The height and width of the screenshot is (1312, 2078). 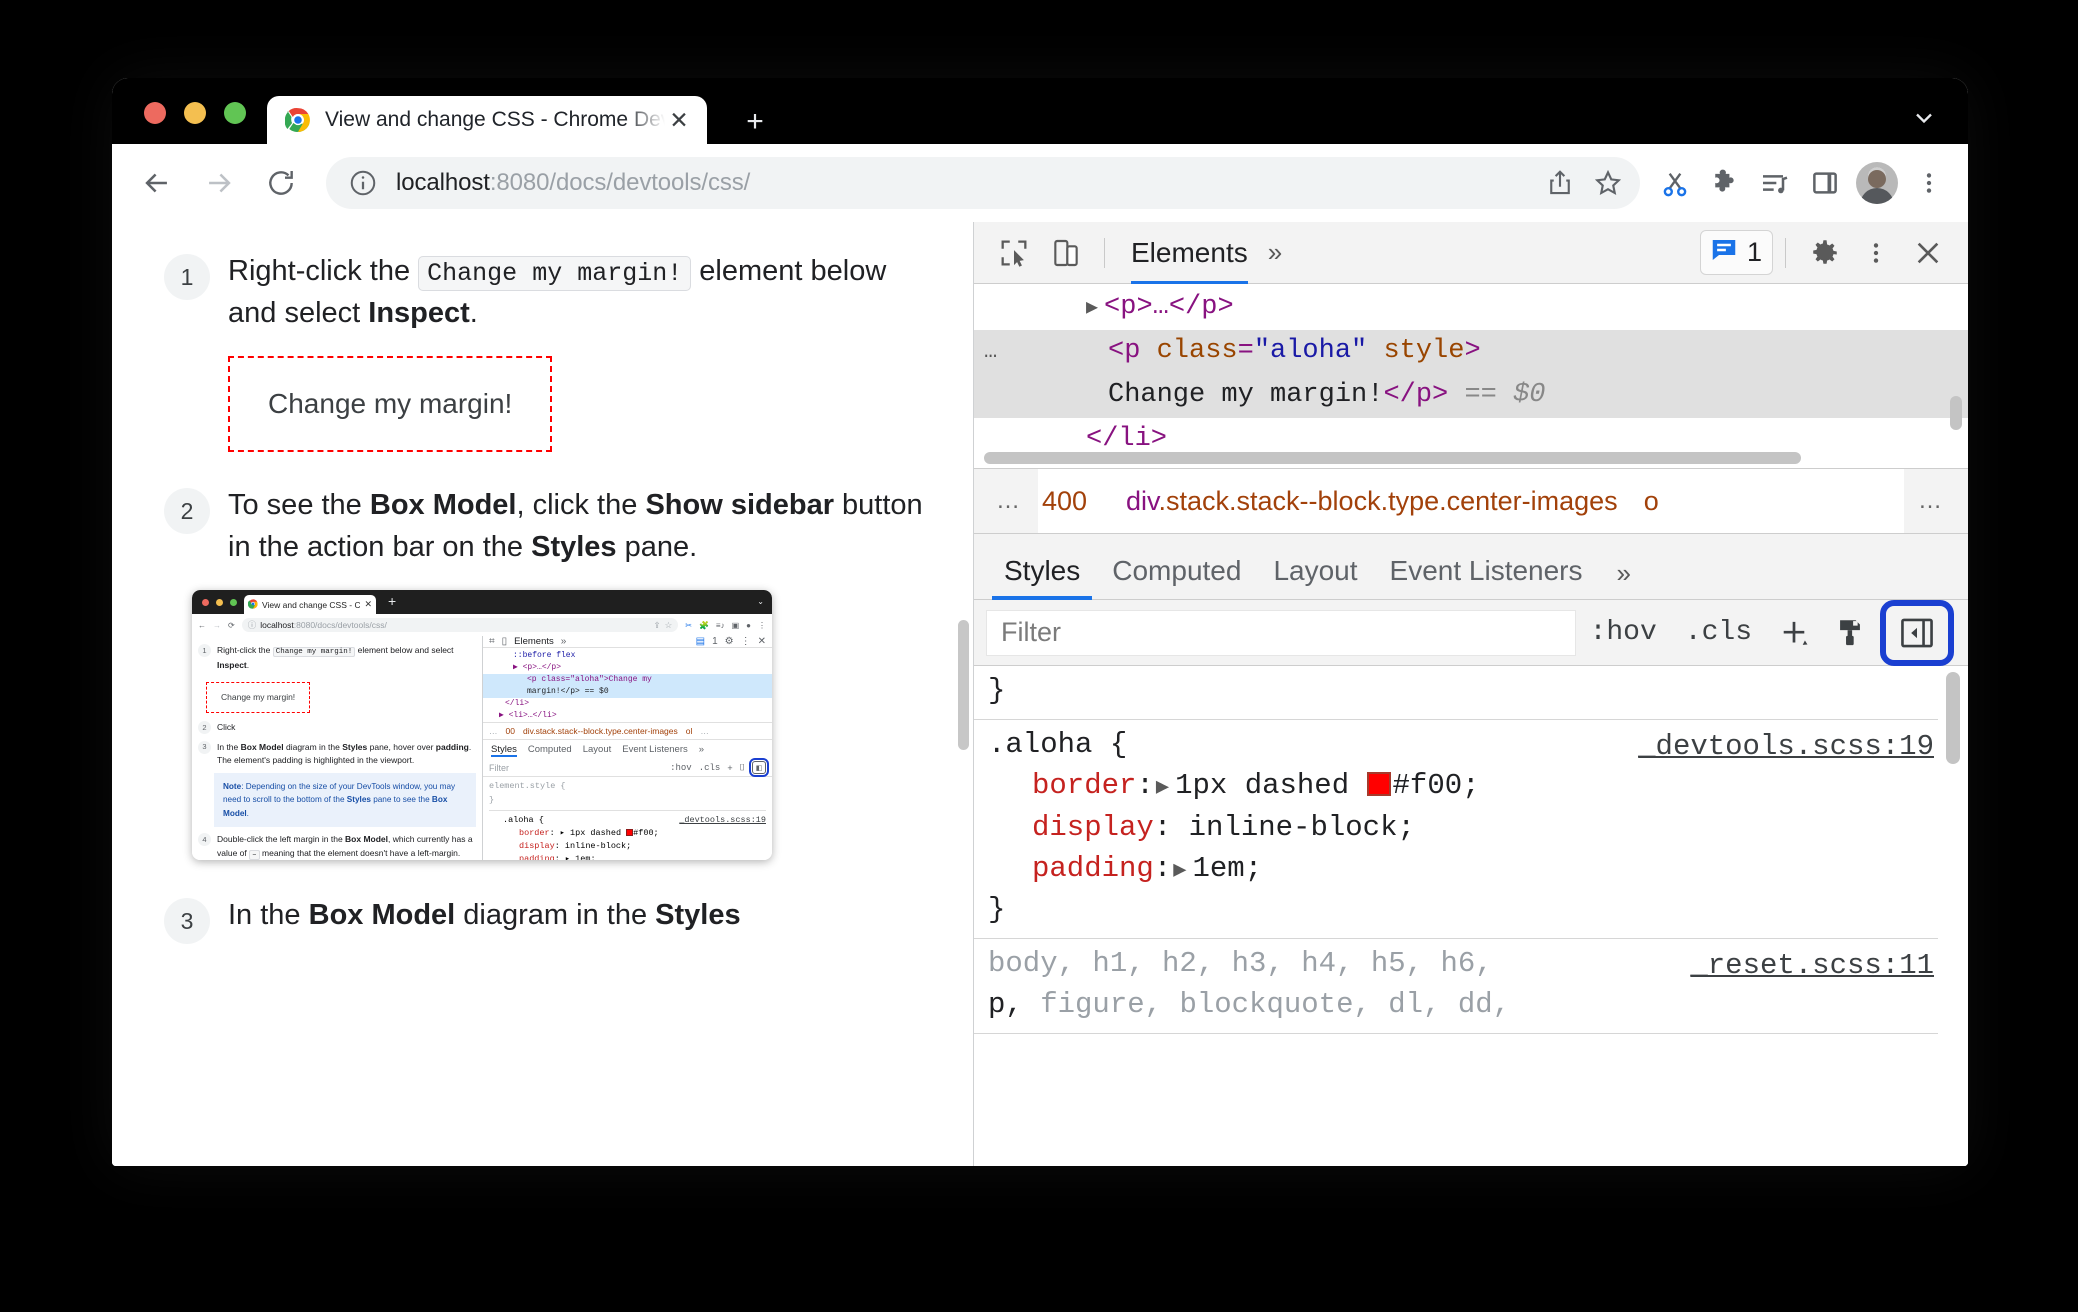 What do you see at coordinates (1775, 183) in the screenshot?
I see `media-list-icon` at bounding box center [1775, 183].